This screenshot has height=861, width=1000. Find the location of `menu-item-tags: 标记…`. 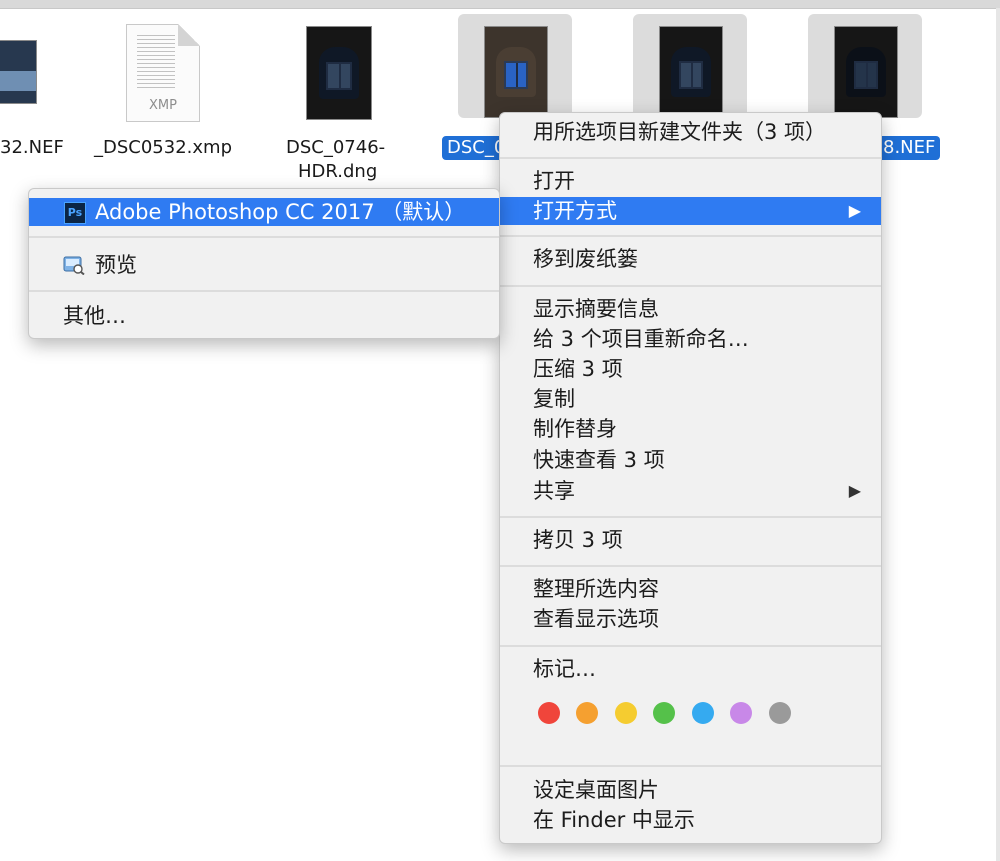

menu-item-tags: 标记… is located at coordinates (690, 669).